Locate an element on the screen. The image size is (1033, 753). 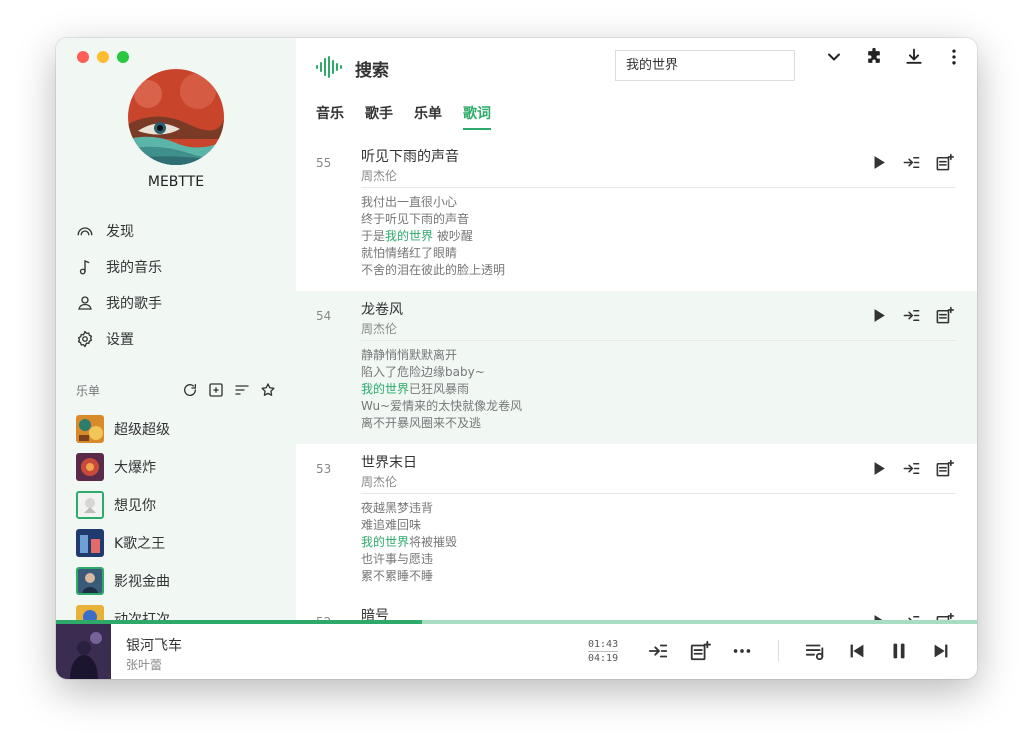
result-title: 听见下雨的声音 is located at coordinates (410, 157).